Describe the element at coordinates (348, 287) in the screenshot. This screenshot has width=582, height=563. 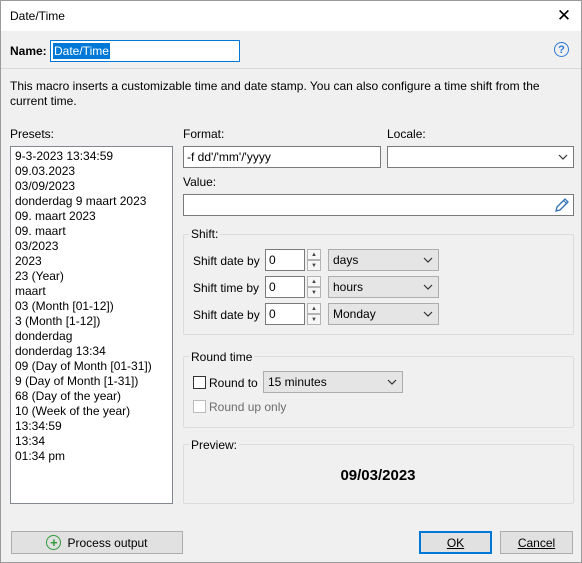
I see `shift-time-unit: hours` at that location.